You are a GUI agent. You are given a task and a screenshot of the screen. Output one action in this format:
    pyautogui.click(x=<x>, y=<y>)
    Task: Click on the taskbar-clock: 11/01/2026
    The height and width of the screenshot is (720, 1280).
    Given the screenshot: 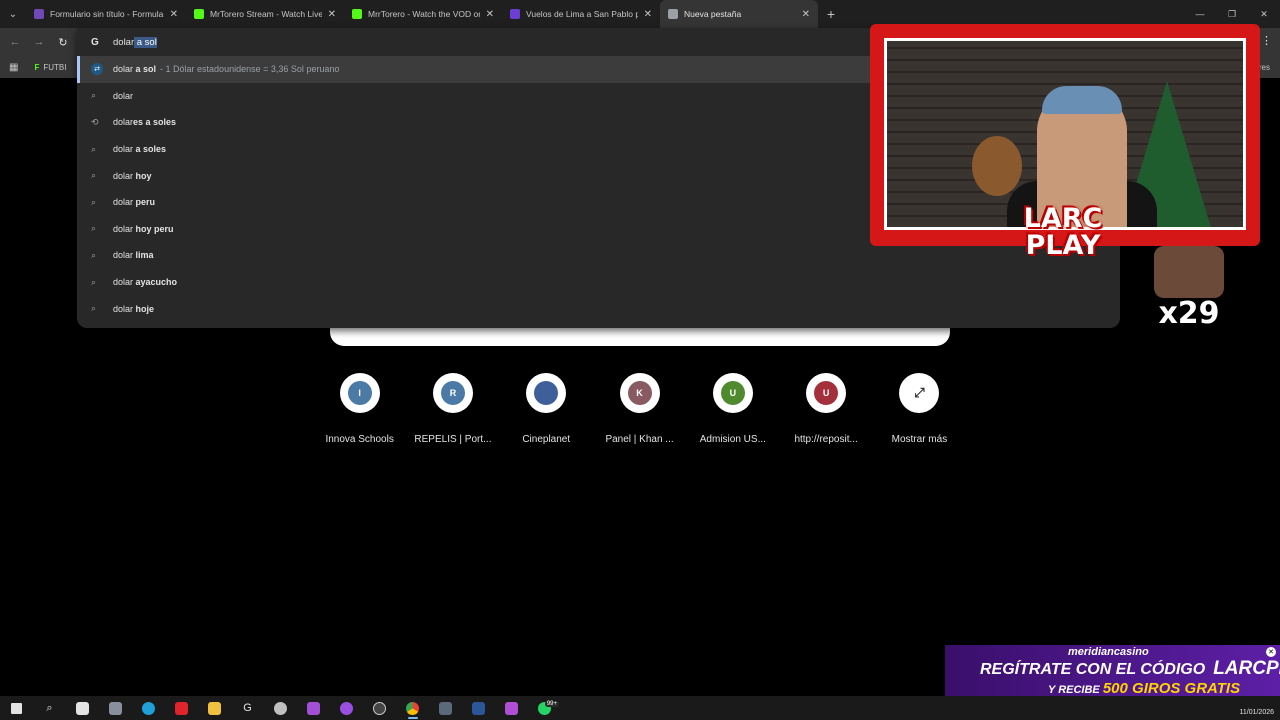 What is the action you would take?
    pyautogui.click(x=1244, y=707)
    